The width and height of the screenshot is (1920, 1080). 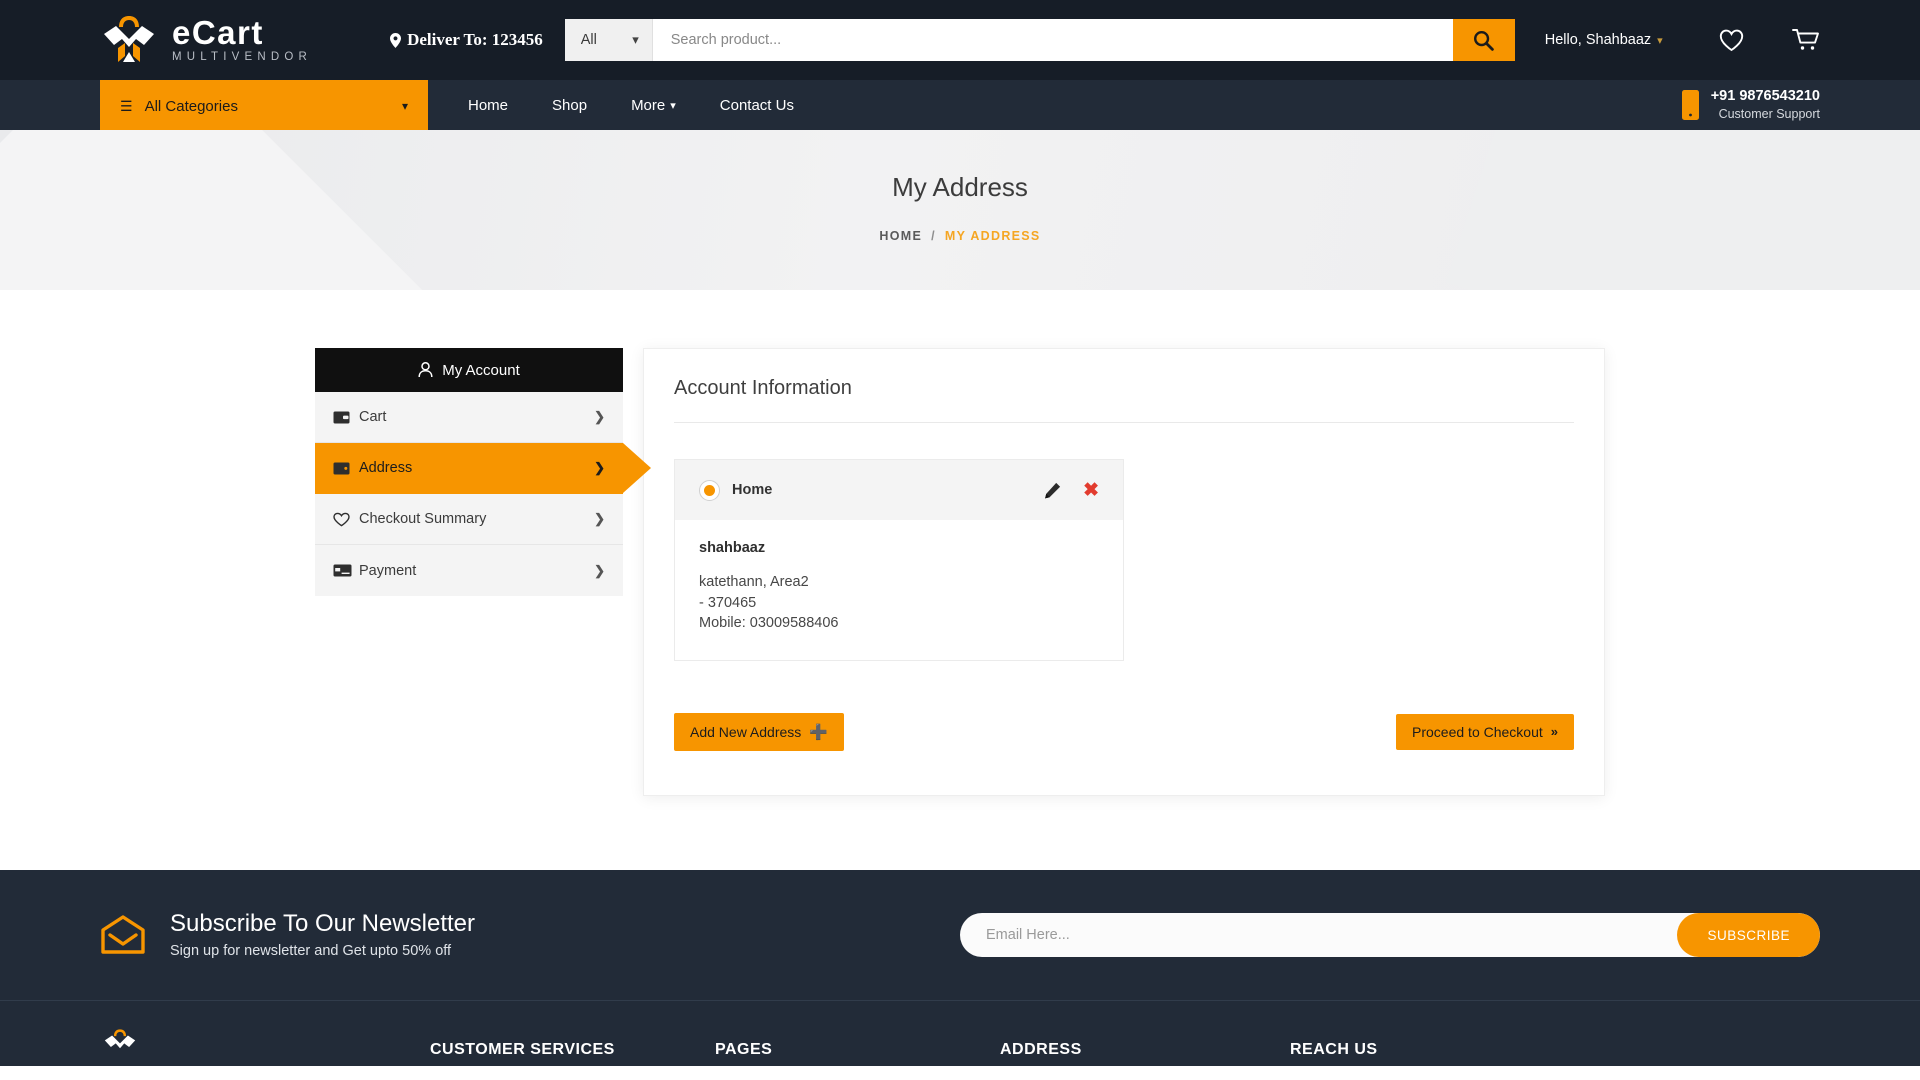 I want to click on support-label: Customer Support, so click(x=1769, y=114).